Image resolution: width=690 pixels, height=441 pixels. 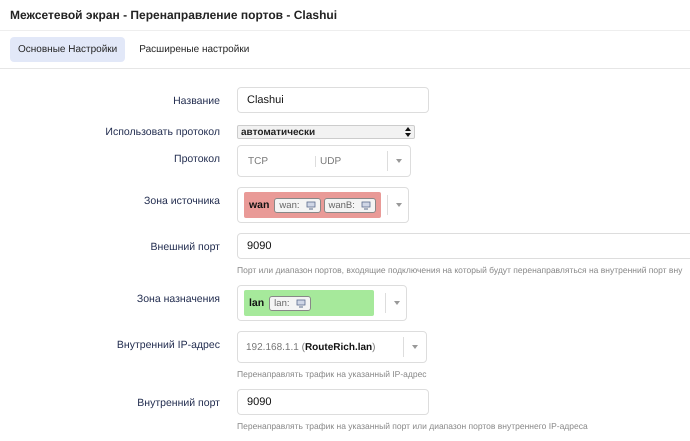 I want to click on protocol-dropdown: TCP UDP, so click(x=324, y=161).